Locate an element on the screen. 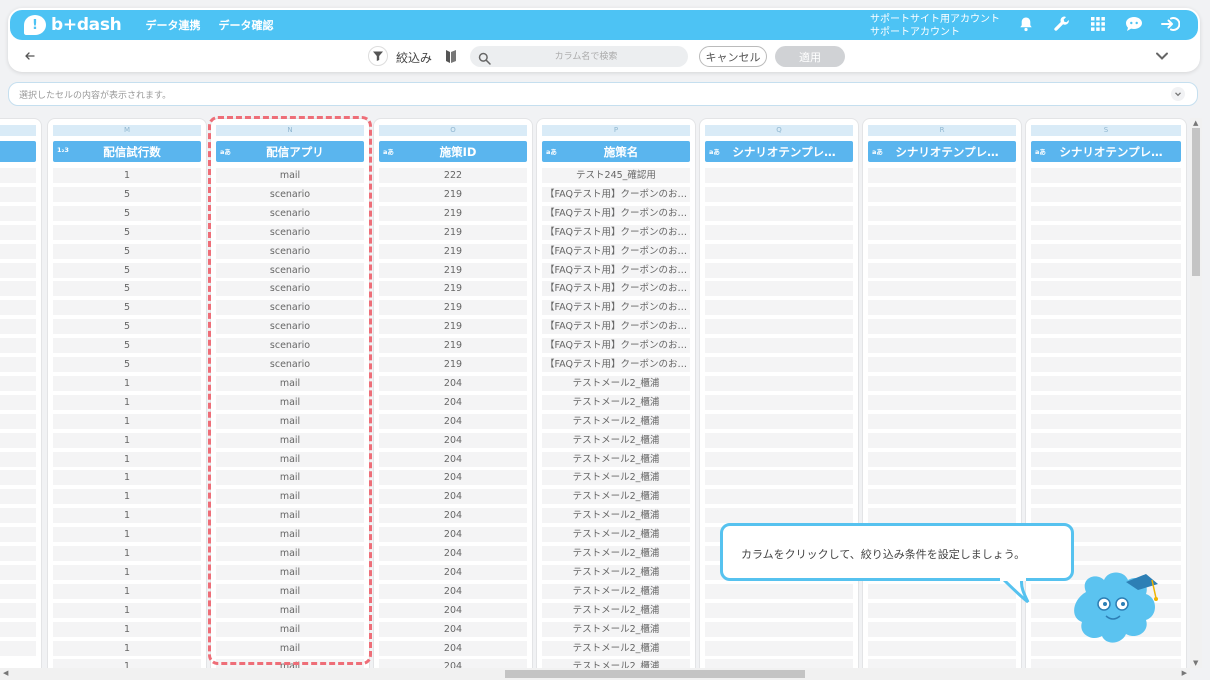 This screenshot has height=680, width=1210. wrench-icon is located at coordinates (1062, 24).